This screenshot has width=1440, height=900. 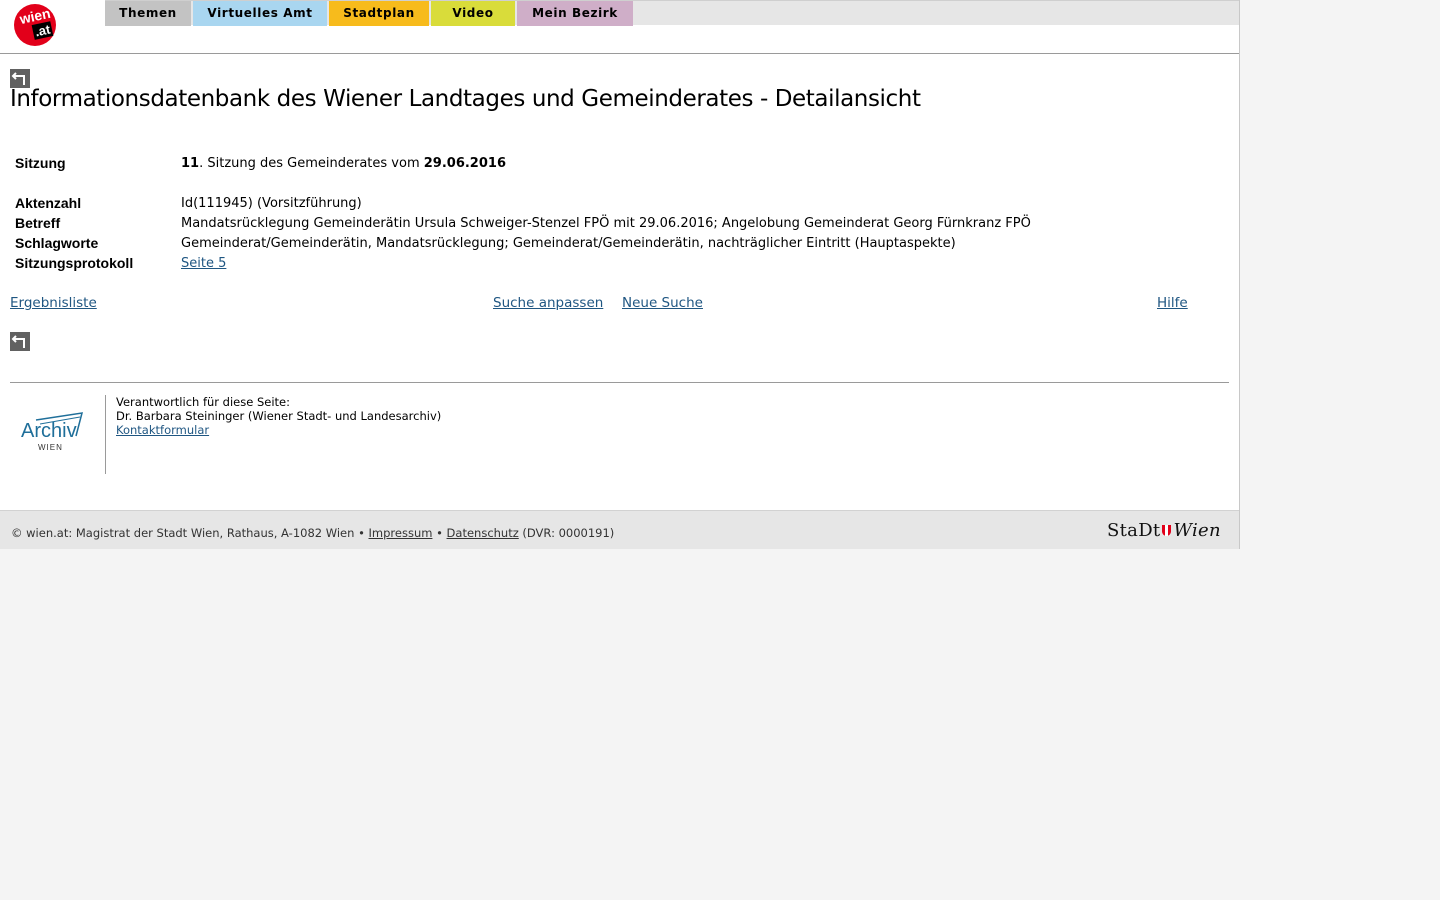 What do you see at coordinates (483, 533) in the screenshot?
I see `datenschutz-link: Datenschutz` at bounding box center [483, 533].